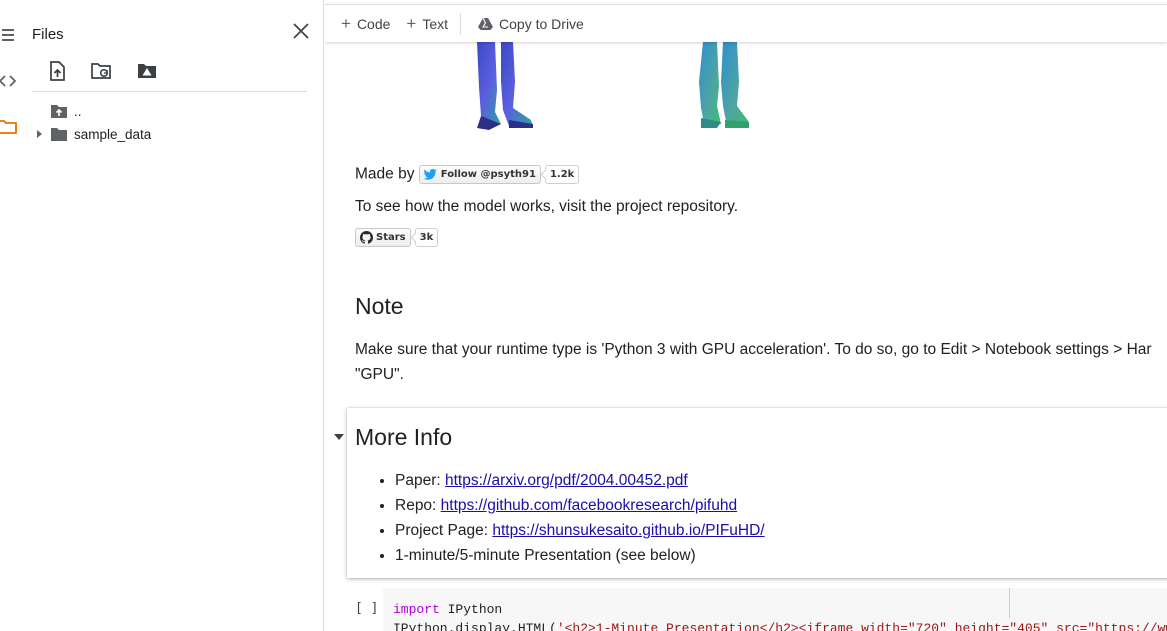 Image resolution: width=1167 pixels, height=631 pixels. Describe the element at coordinates (562, 174) in the screenshot. I see `twitter-follower-count: 1.2k` at that location.